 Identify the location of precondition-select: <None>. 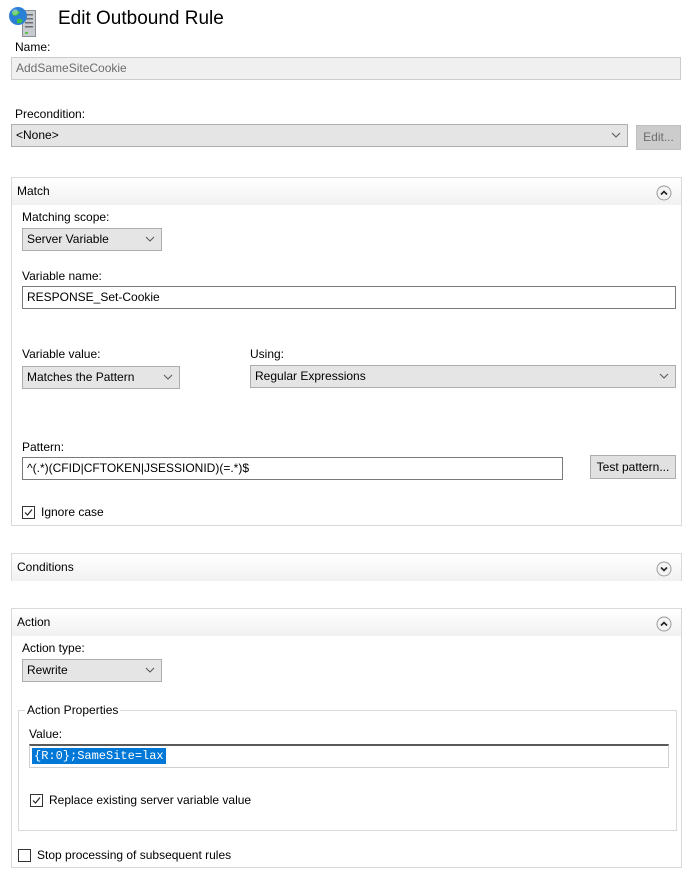
(319, 135).